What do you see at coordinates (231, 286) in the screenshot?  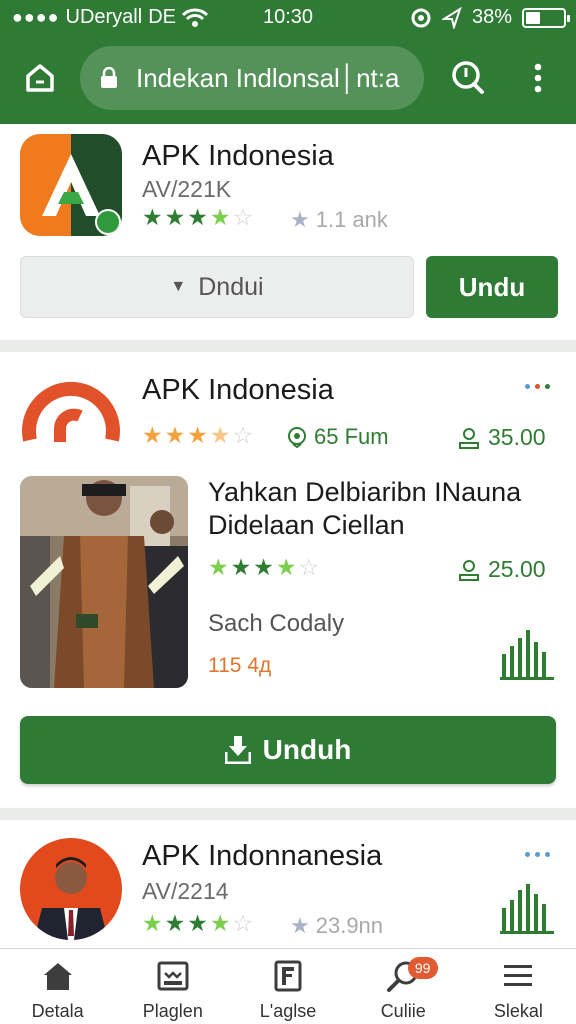 I see `secondary-button-label: Dndui` at bounding box center [231, 286].